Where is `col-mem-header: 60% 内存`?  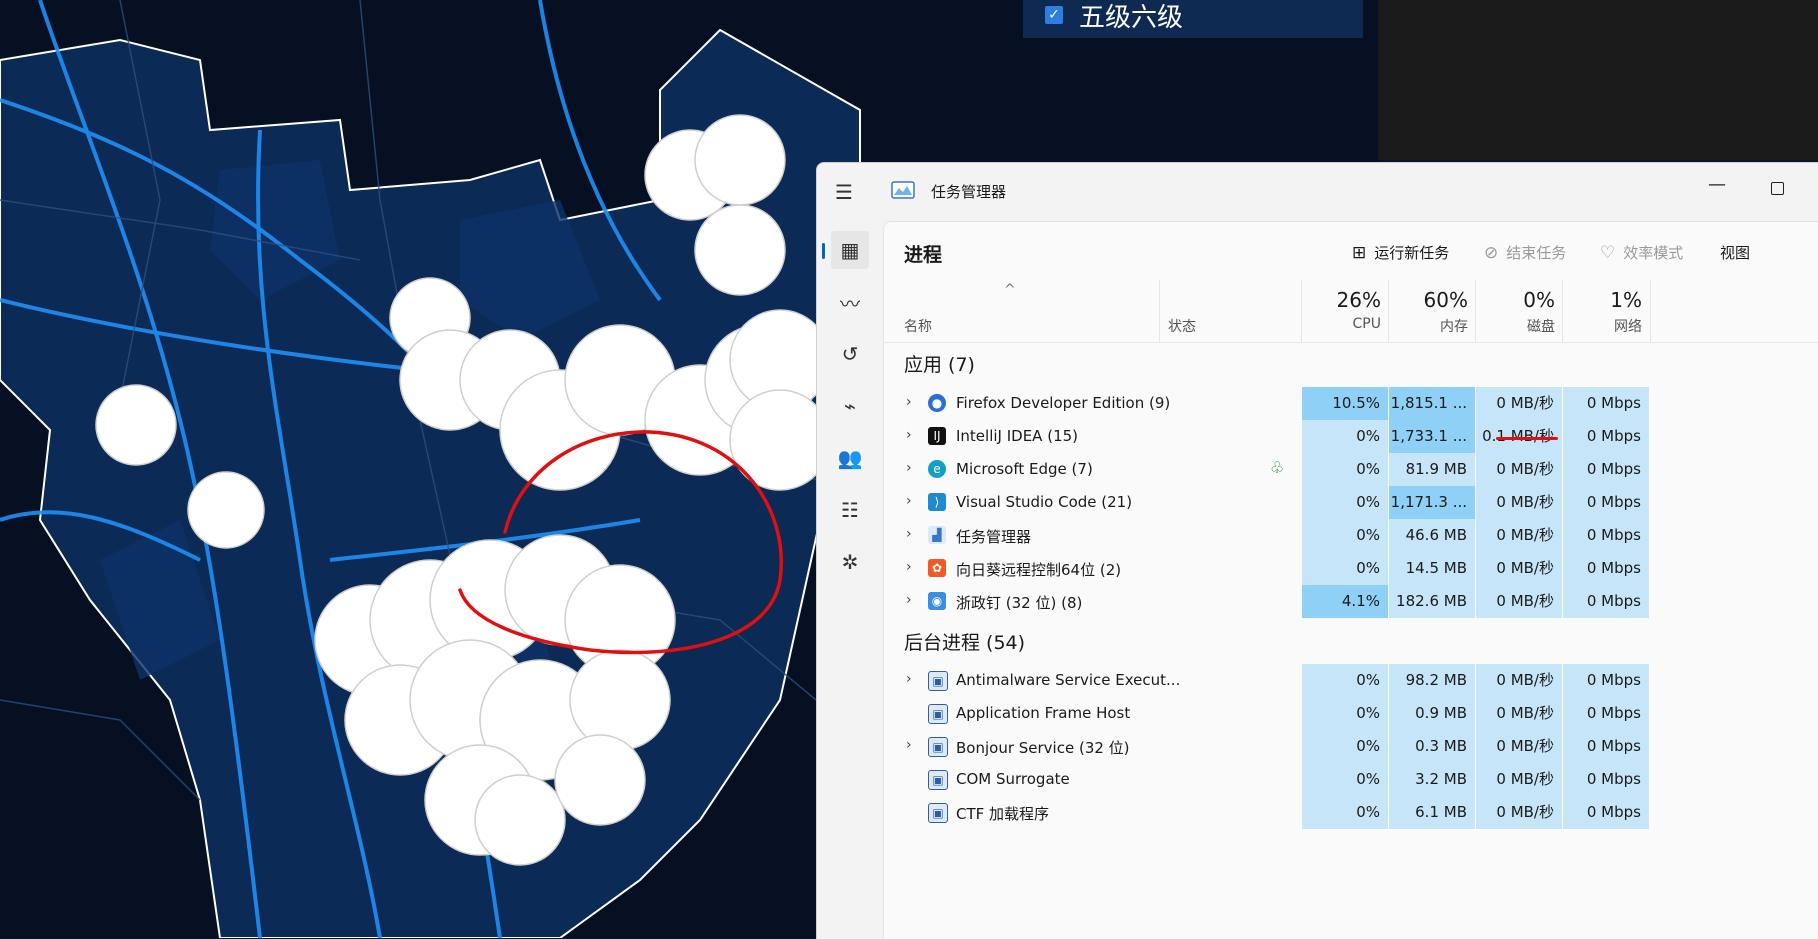
col-mem-header: 60% 内存 is located at coordinates (1432, 311).